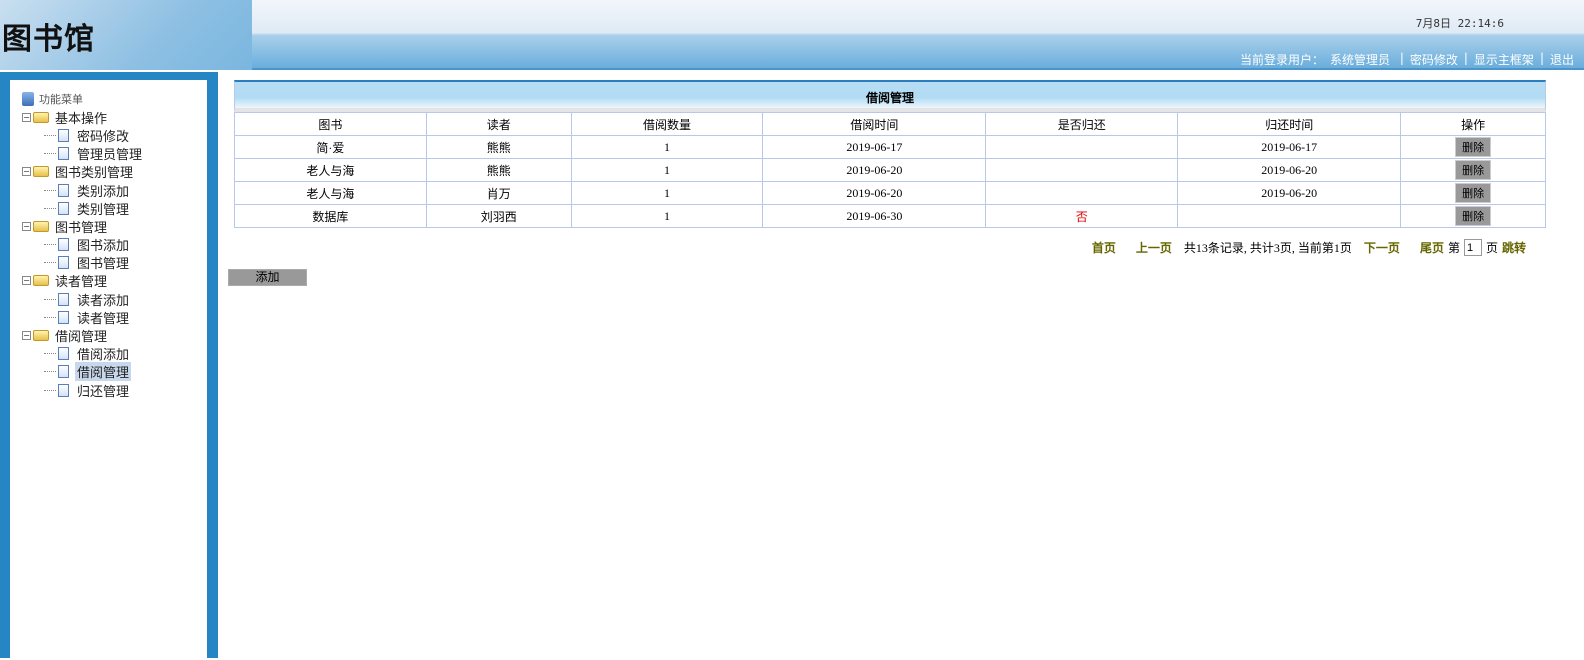 The width and height of the screenshot is (1584, 660). What do you see at coordinates (1289, 124) in the screenshot?
I see `column-header: 归还时间` at bounding box center [1289, 124].